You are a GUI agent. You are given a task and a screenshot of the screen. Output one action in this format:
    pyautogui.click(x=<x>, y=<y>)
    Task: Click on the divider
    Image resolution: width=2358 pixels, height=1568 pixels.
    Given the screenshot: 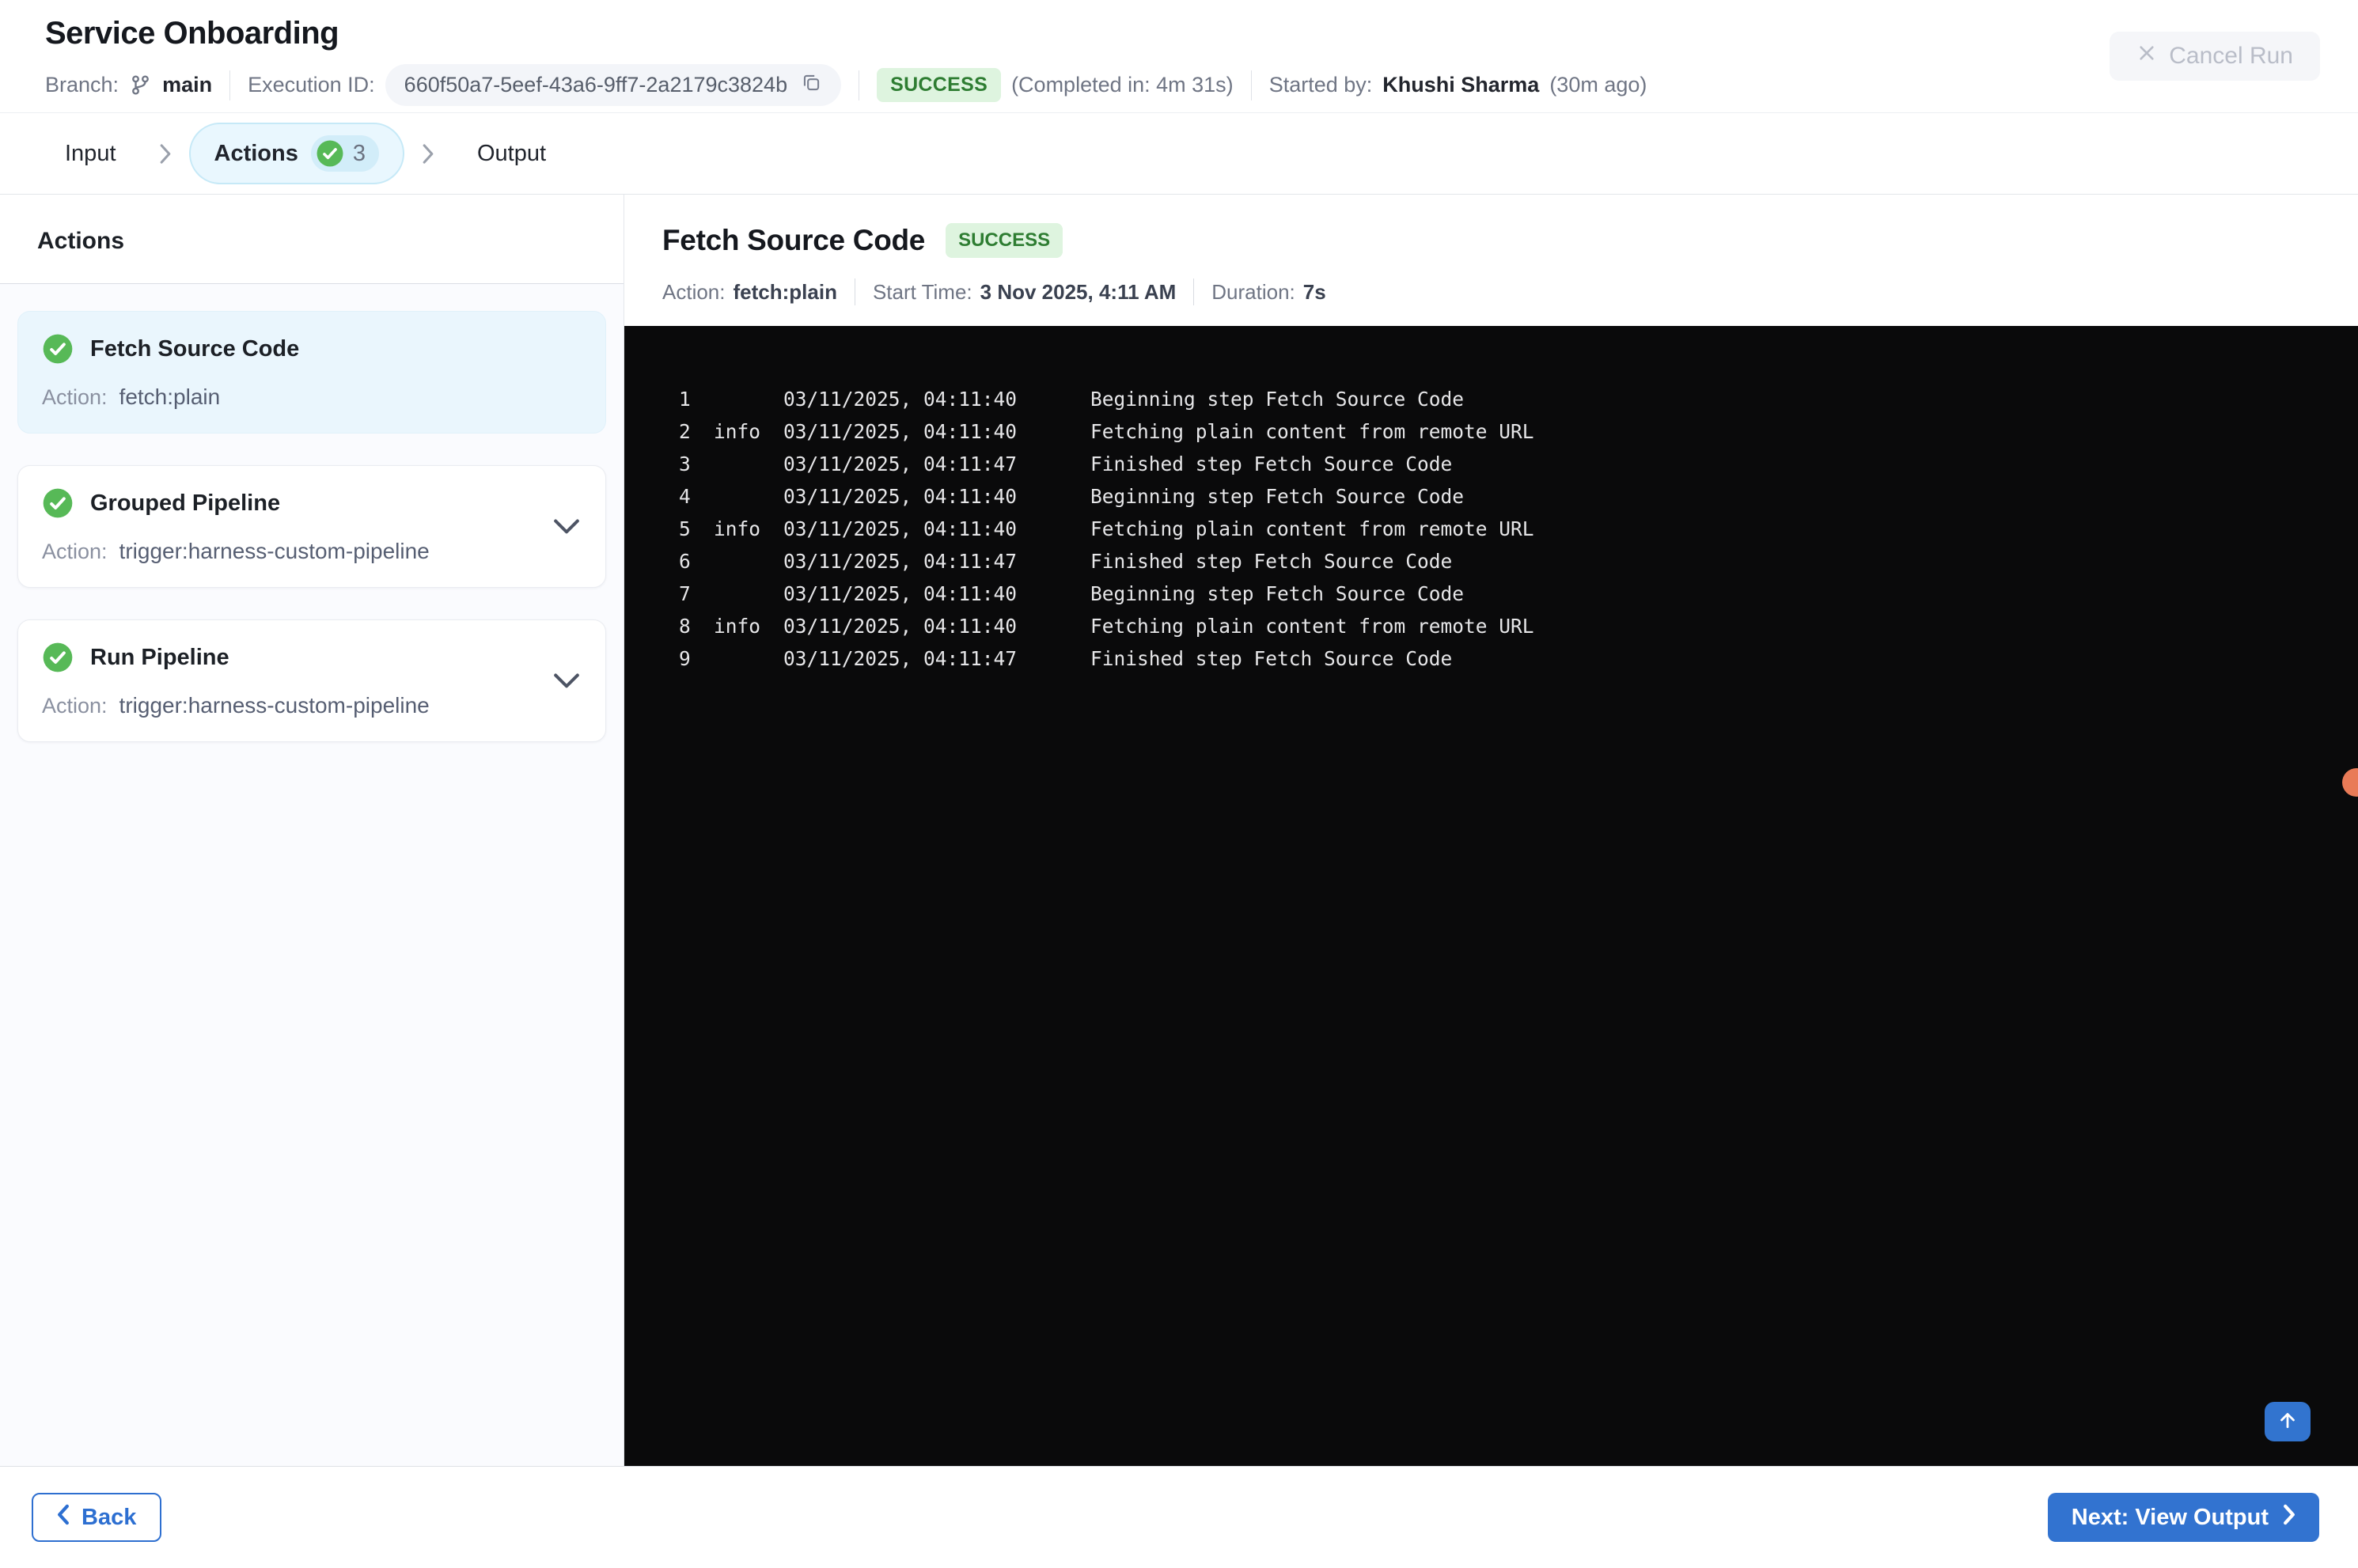 What is the action you would take?
    pyautogui.click(x=230, y=85)
    